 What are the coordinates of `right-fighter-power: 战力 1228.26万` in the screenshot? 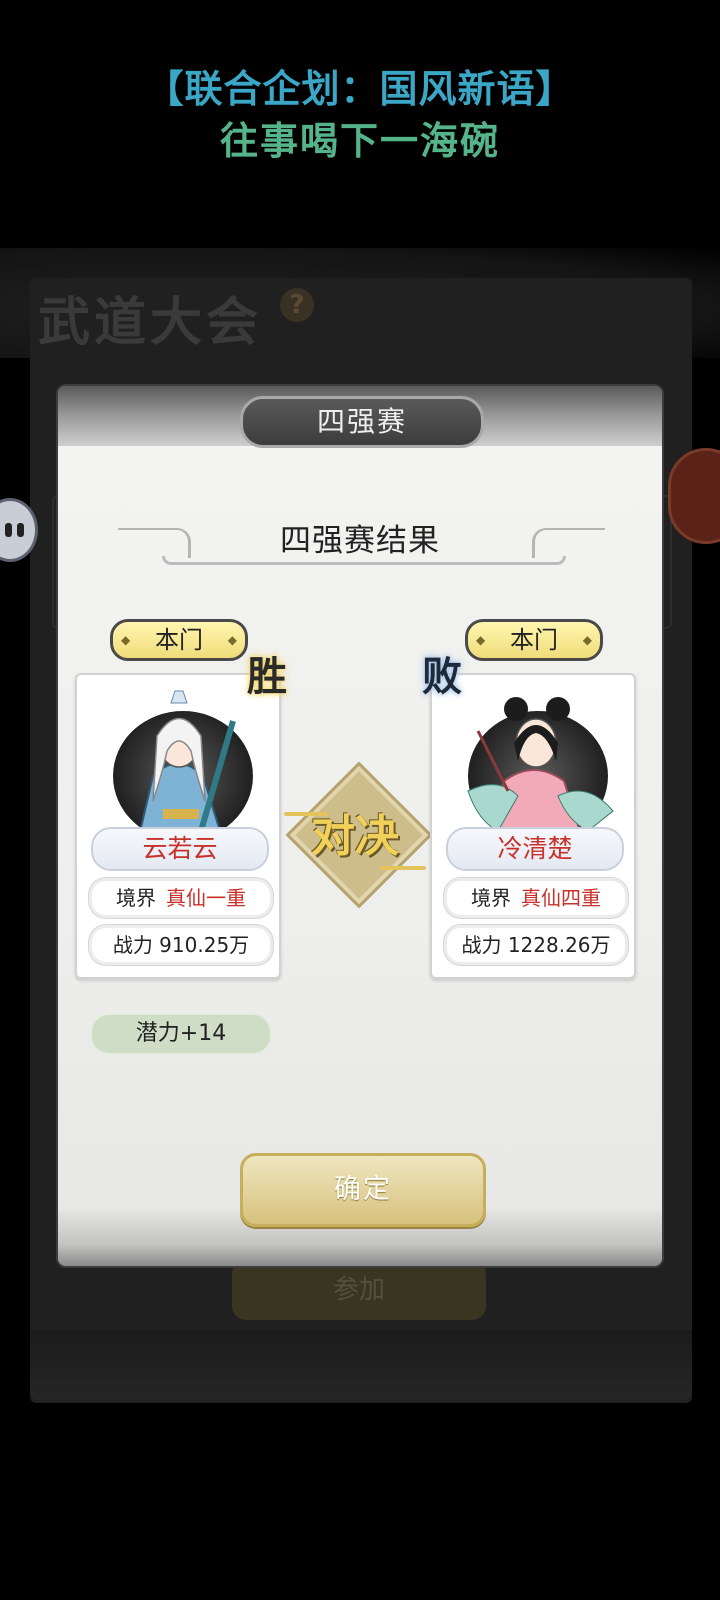 It's located at (536, 945).